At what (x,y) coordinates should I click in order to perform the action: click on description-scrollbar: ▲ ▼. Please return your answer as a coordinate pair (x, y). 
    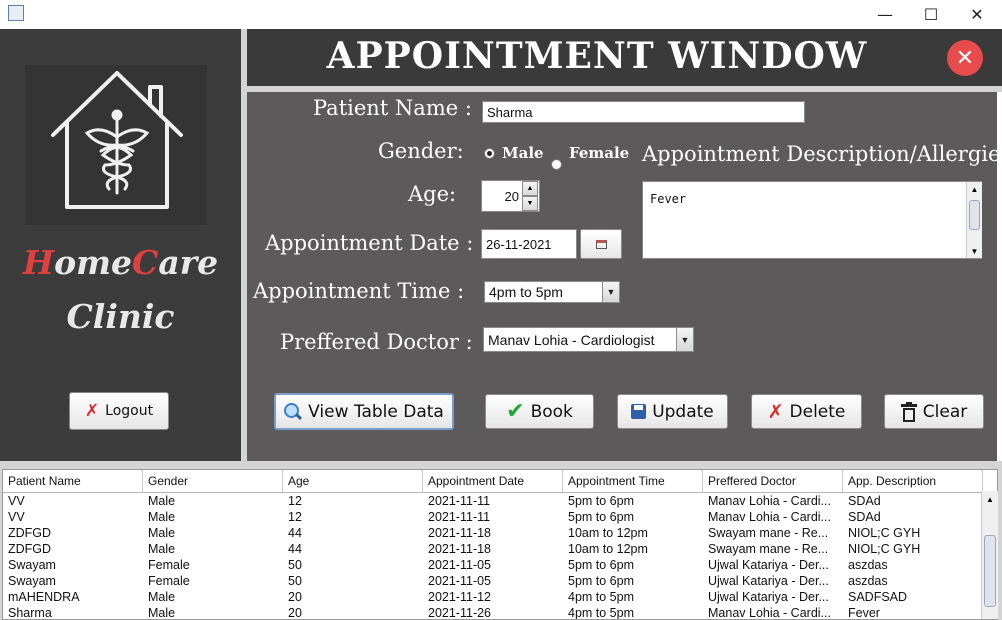
    Looking at the image, I should click on (974, 220).